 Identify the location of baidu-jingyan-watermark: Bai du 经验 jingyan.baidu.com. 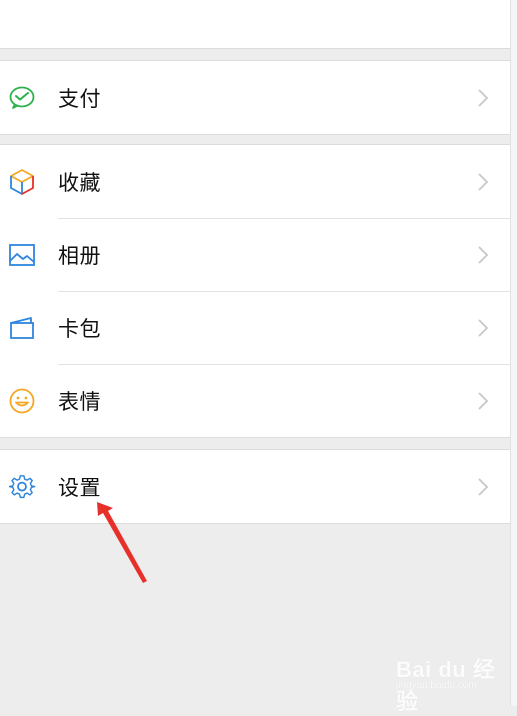
(451, 683).